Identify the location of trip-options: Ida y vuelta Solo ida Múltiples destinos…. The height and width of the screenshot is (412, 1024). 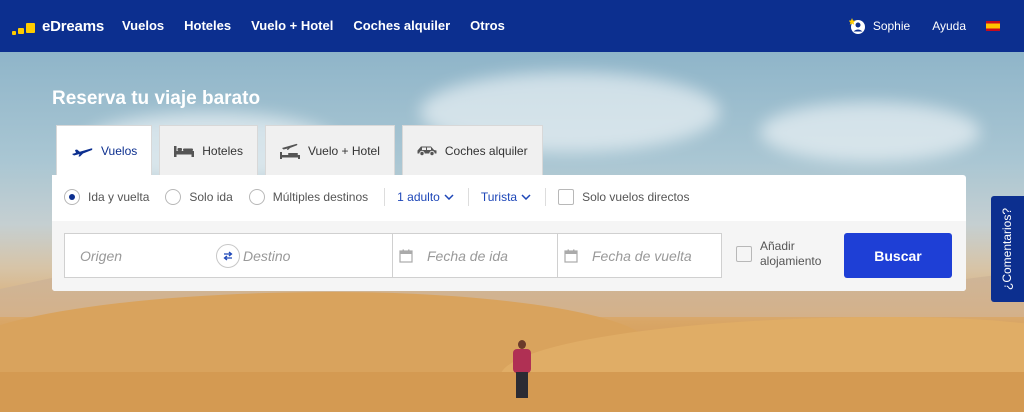
(384, 197).